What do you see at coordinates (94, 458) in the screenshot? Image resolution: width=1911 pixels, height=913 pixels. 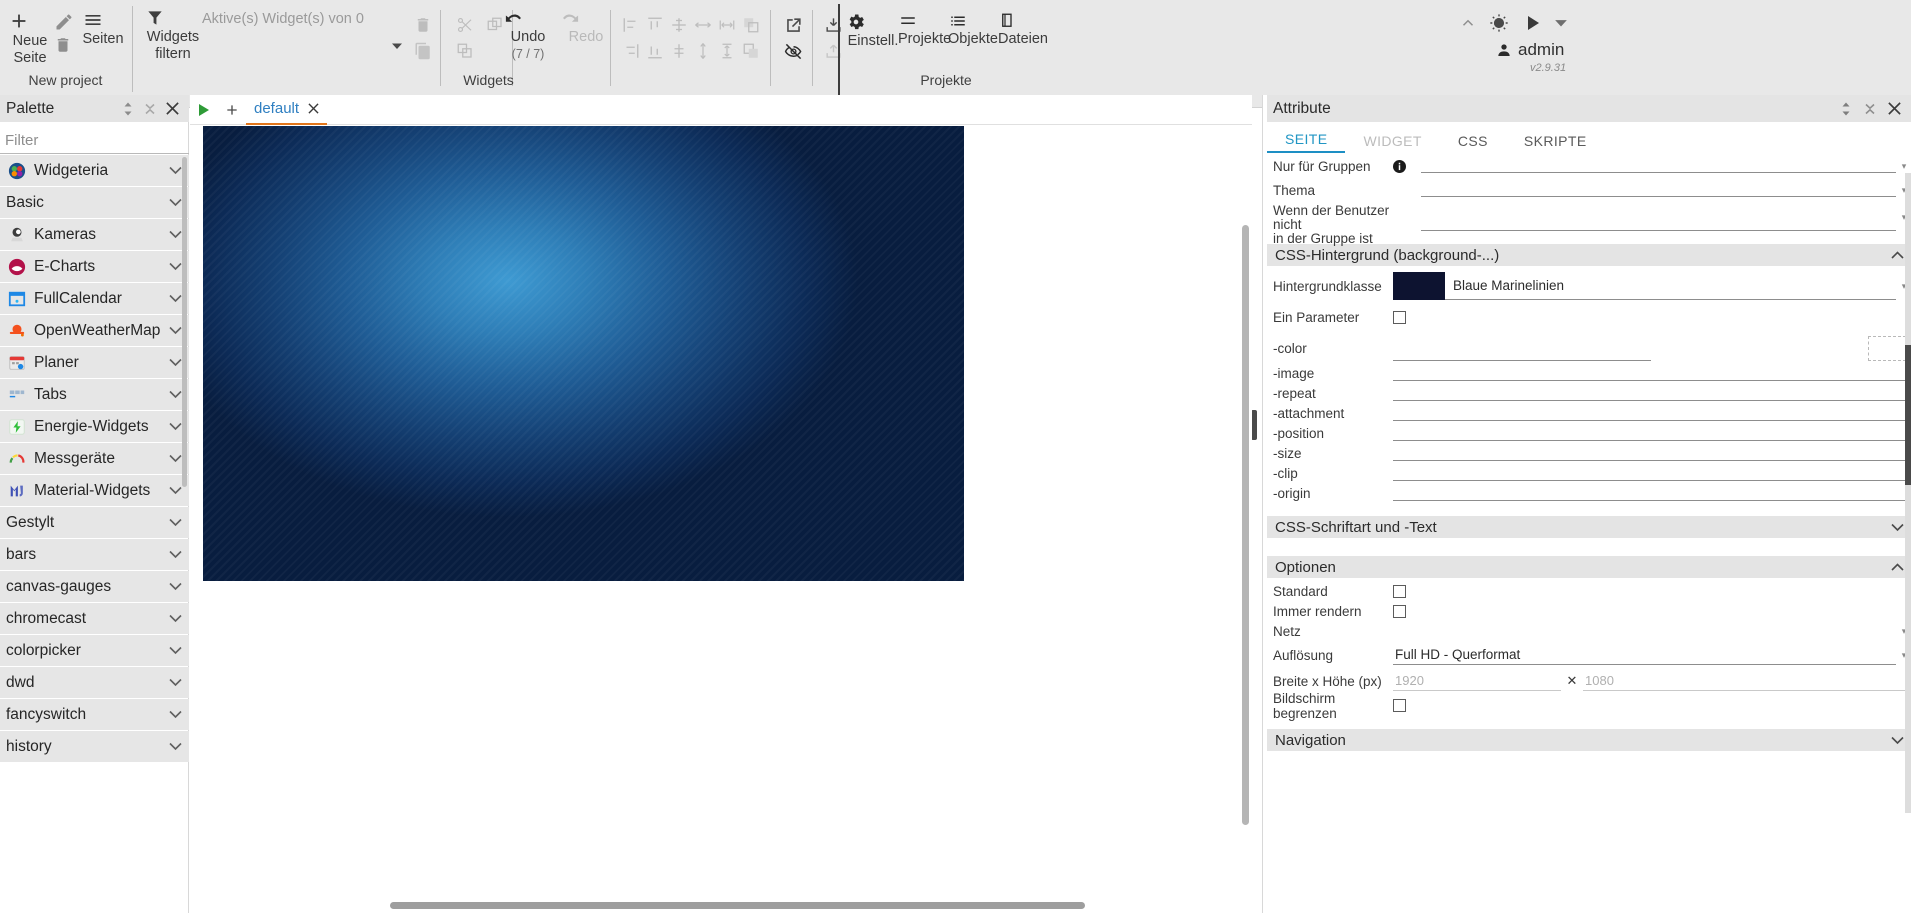 I see `palette-item-messgeraete: Messgeräte` at bounding box center [94, 458].